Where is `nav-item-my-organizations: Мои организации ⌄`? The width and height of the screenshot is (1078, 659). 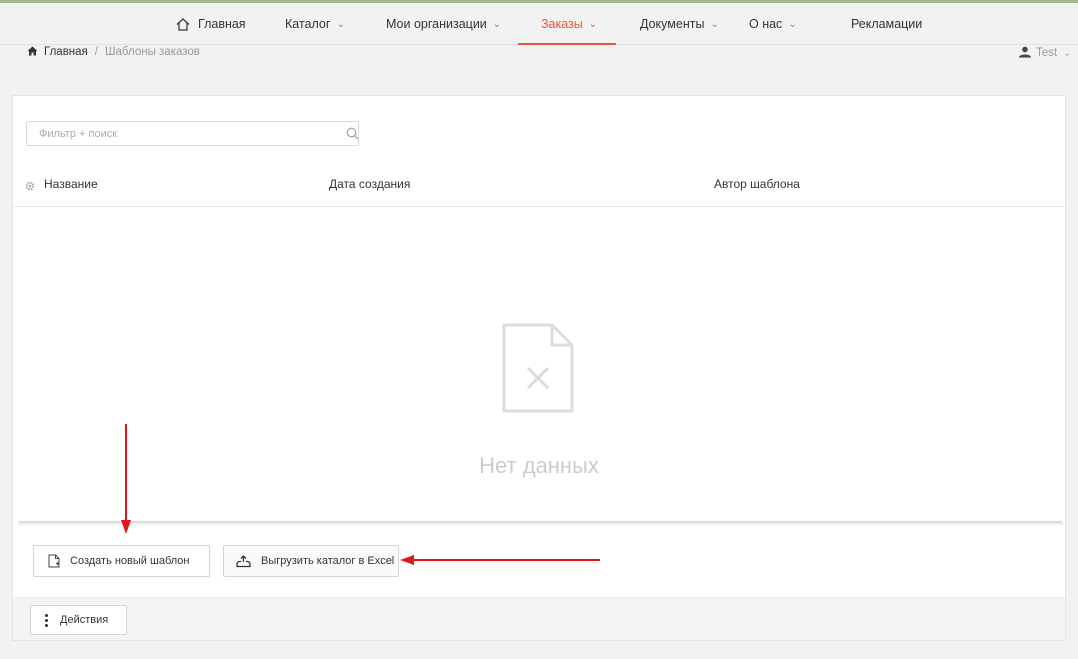
nav-item-my-organizations: Мои организации ⌄ is located at coordinates (443, 24).